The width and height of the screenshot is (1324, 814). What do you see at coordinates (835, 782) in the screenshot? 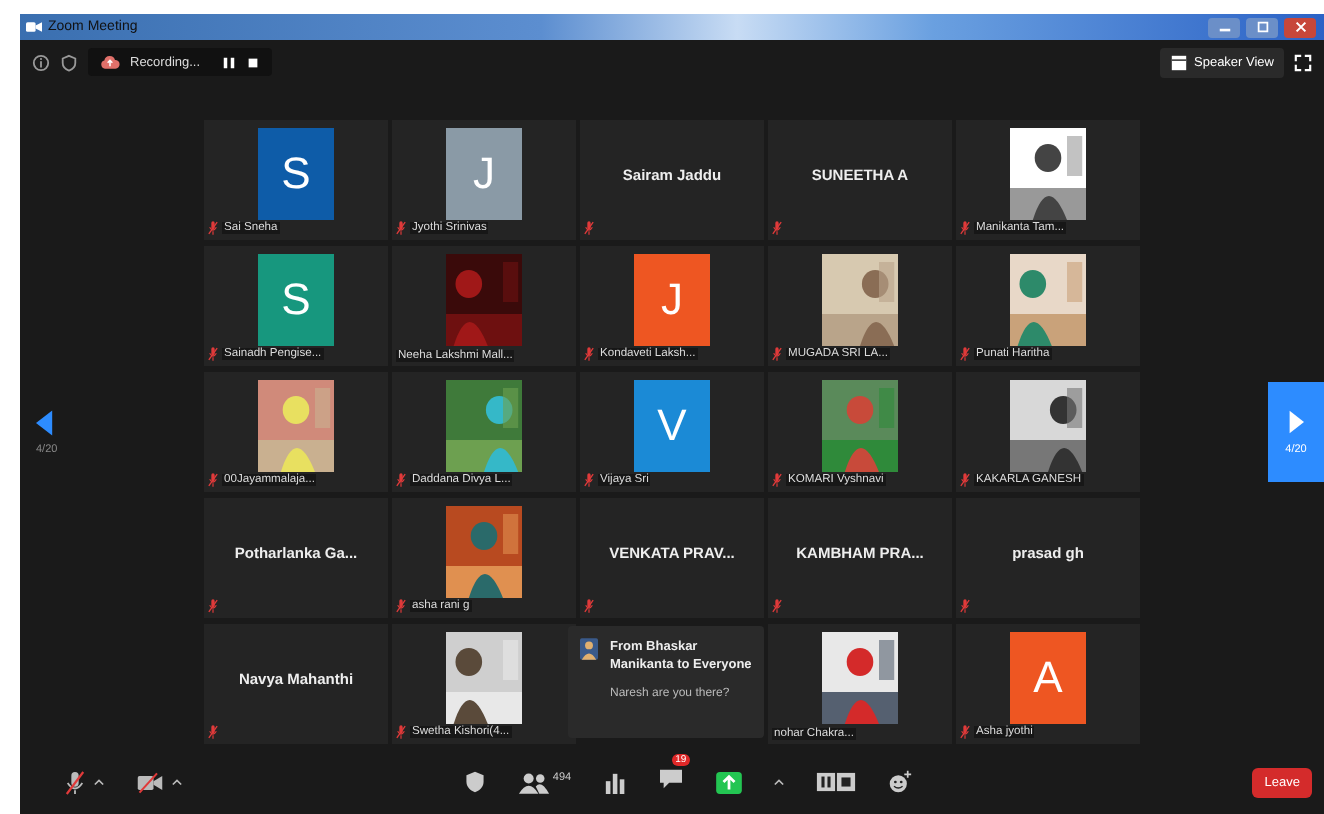
I see `pause-stop-icon` at bounding box center [835, 782].